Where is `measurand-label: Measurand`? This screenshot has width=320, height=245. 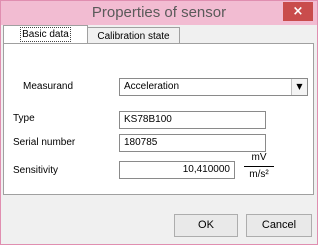 measurand-label: Measurand is located at coordinates (48, 86).